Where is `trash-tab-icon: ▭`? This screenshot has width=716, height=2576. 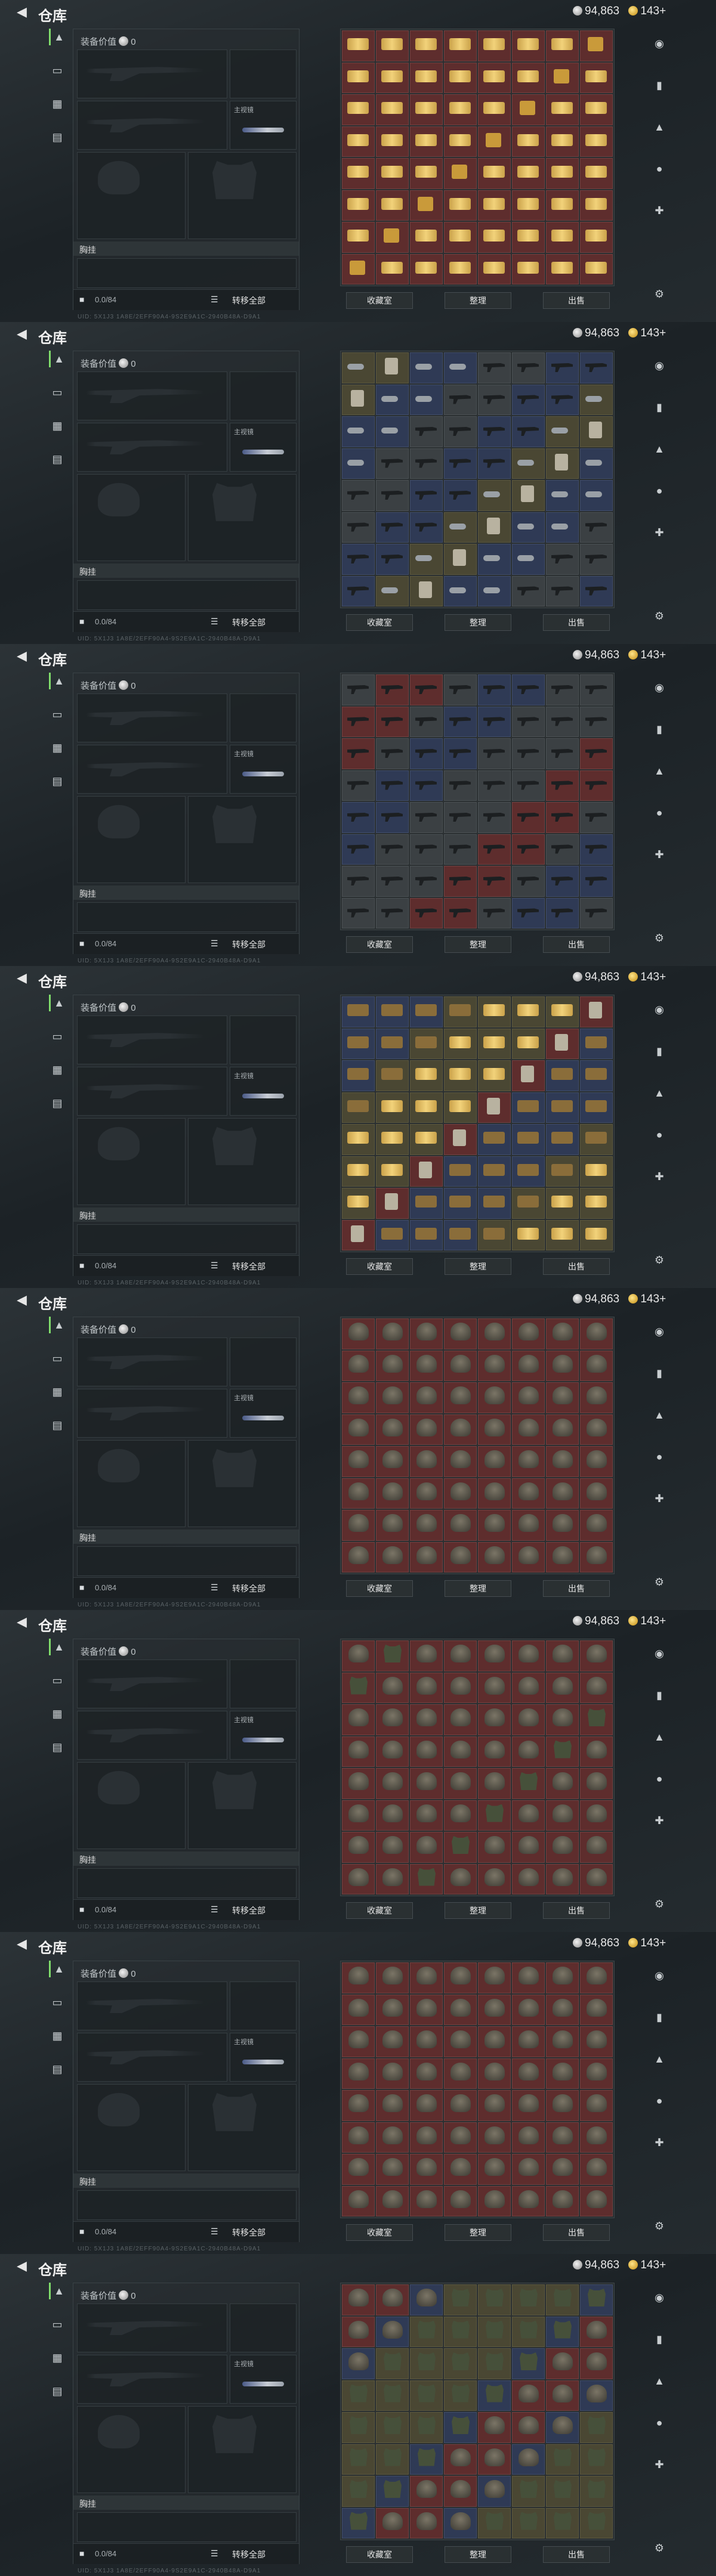
trash-tab-icon: ▭ is located at coordinates (58, 393).